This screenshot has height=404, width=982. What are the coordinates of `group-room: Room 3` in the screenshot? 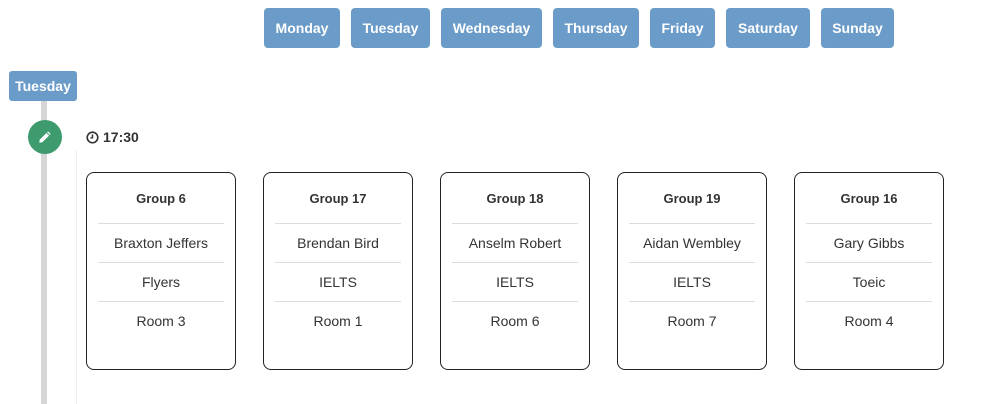 It's located at (161, 321).